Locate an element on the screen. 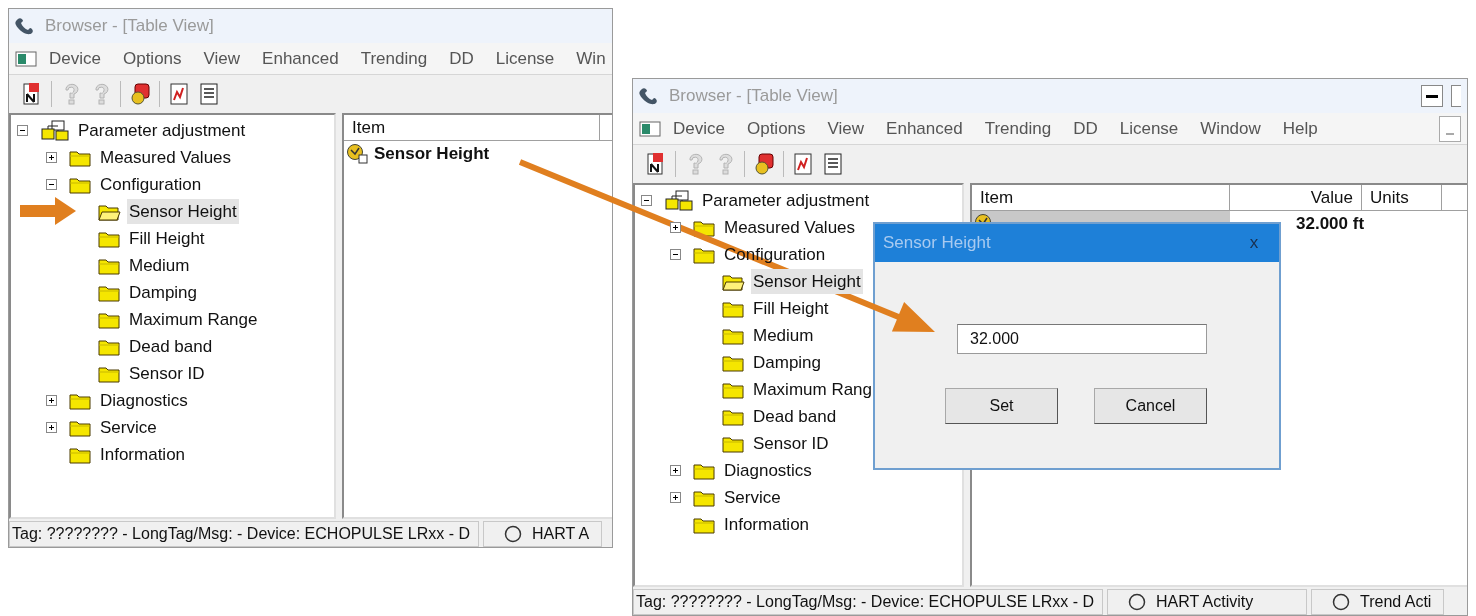 The image size is (1476, 616). item-label: Sensor Height is located at coordinates (432, 154).